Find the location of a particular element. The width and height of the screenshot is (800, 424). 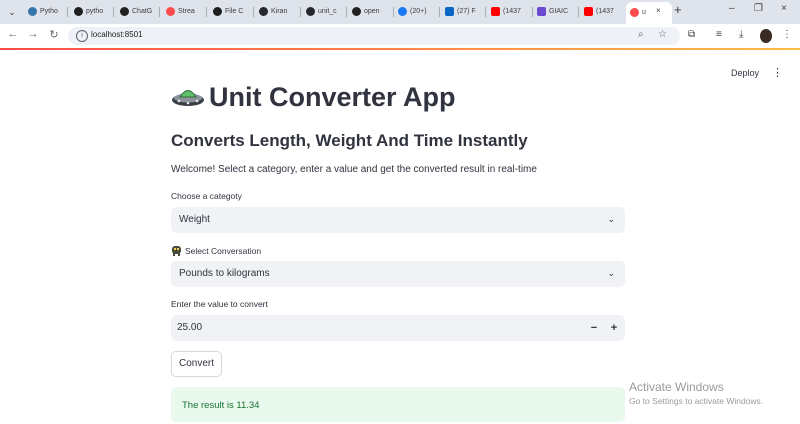

convert-button: Convert is located at coordinates (196, 364).